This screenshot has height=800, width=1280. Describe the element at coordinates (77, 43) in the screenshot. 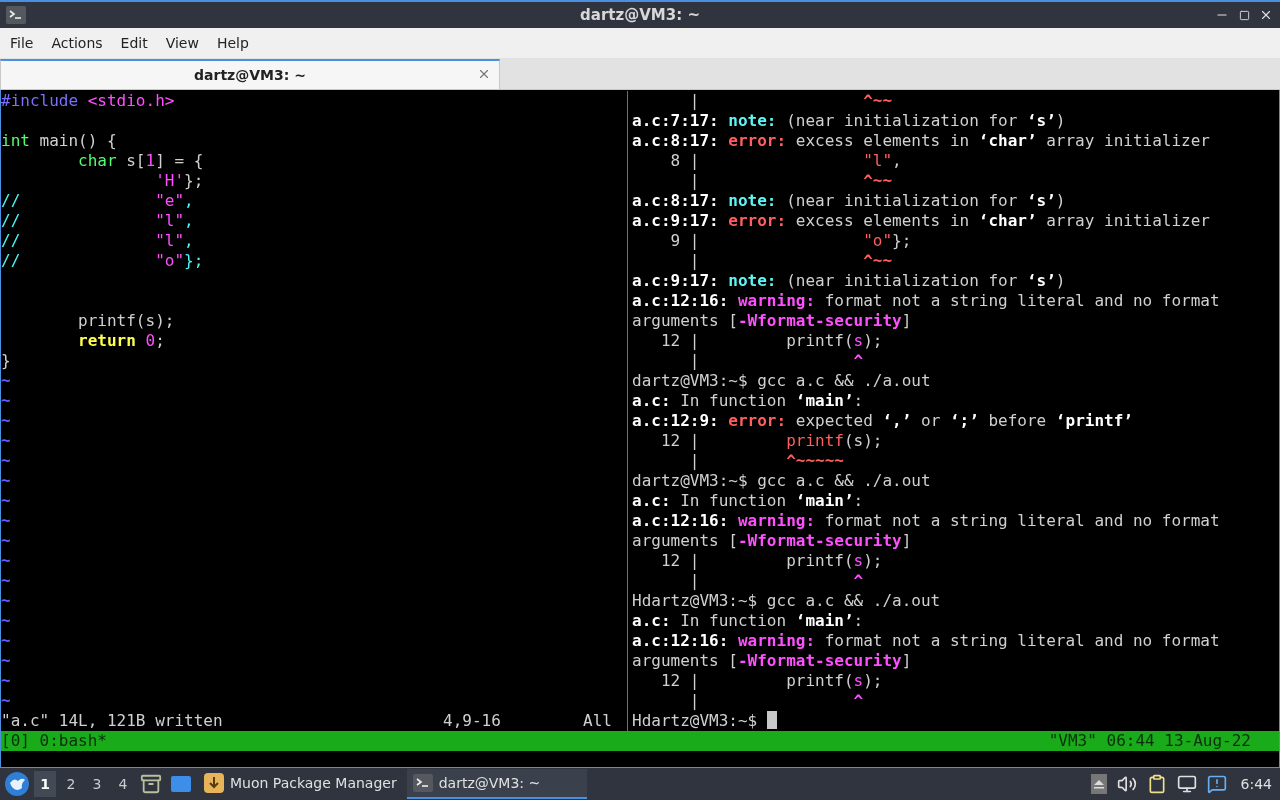

I see `menu-item: Actions` at that location.